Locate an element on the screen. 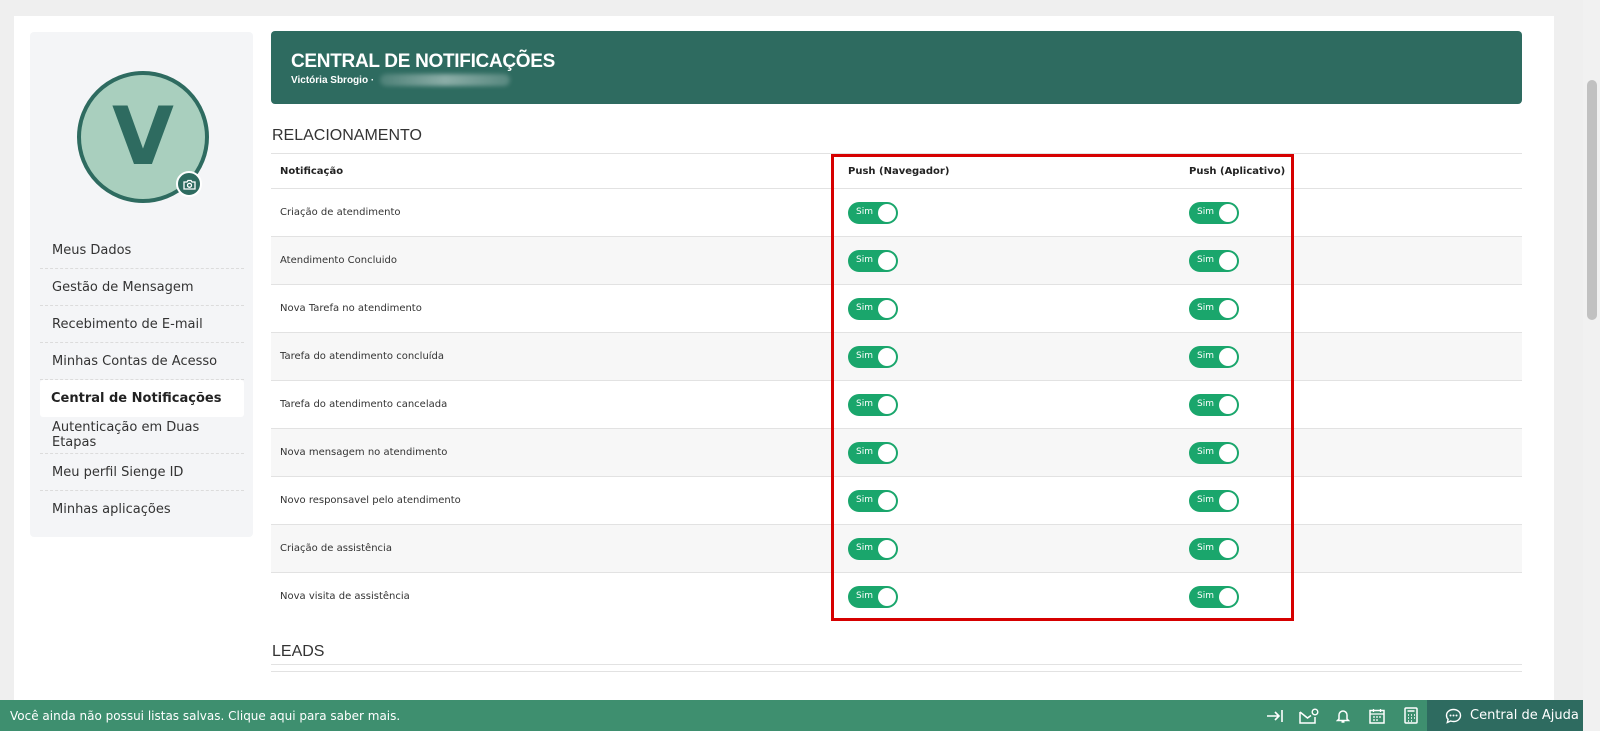 This screenshot has height=731, width=1600. notification-name: Tarefa do atendimento concluída is located at coordinates (362, 356).